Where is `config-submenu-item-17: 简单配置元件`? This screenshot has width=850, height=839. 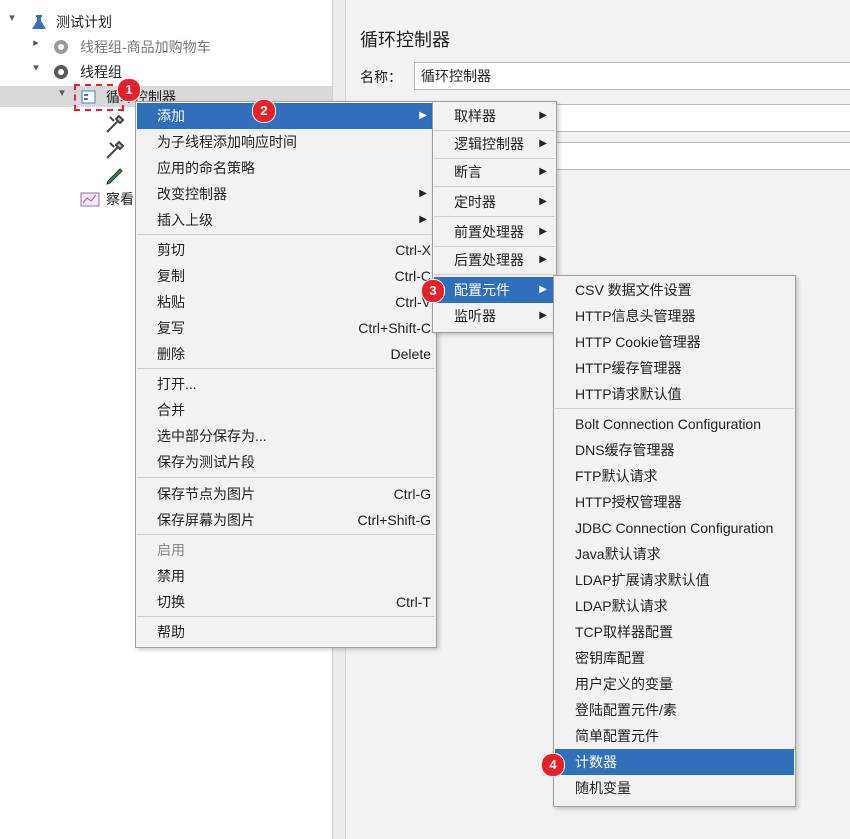 config-submenu-item-17: 简单配置元件 is located at coordinates (674, 736).